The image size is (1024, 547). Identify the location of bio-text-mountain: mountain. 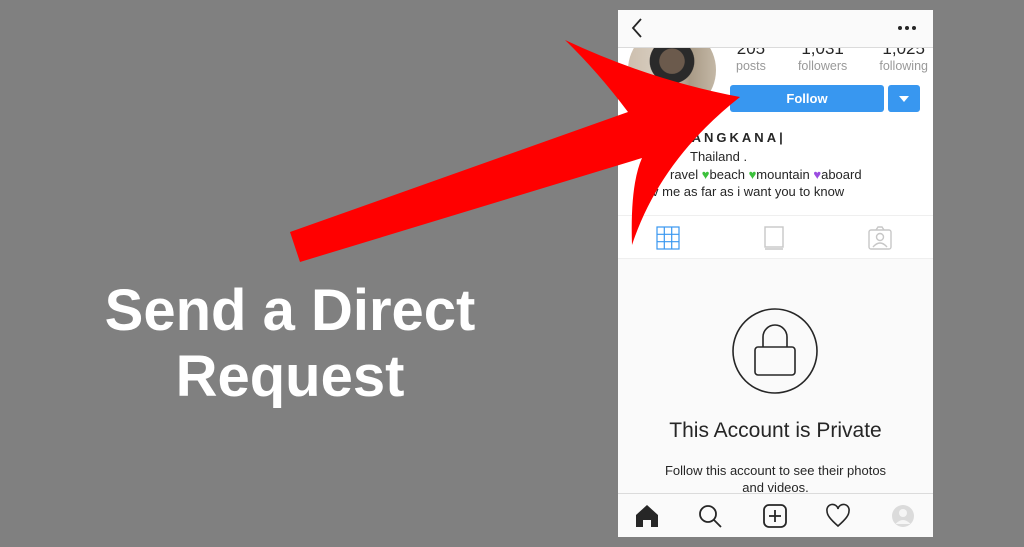
(785, 174).